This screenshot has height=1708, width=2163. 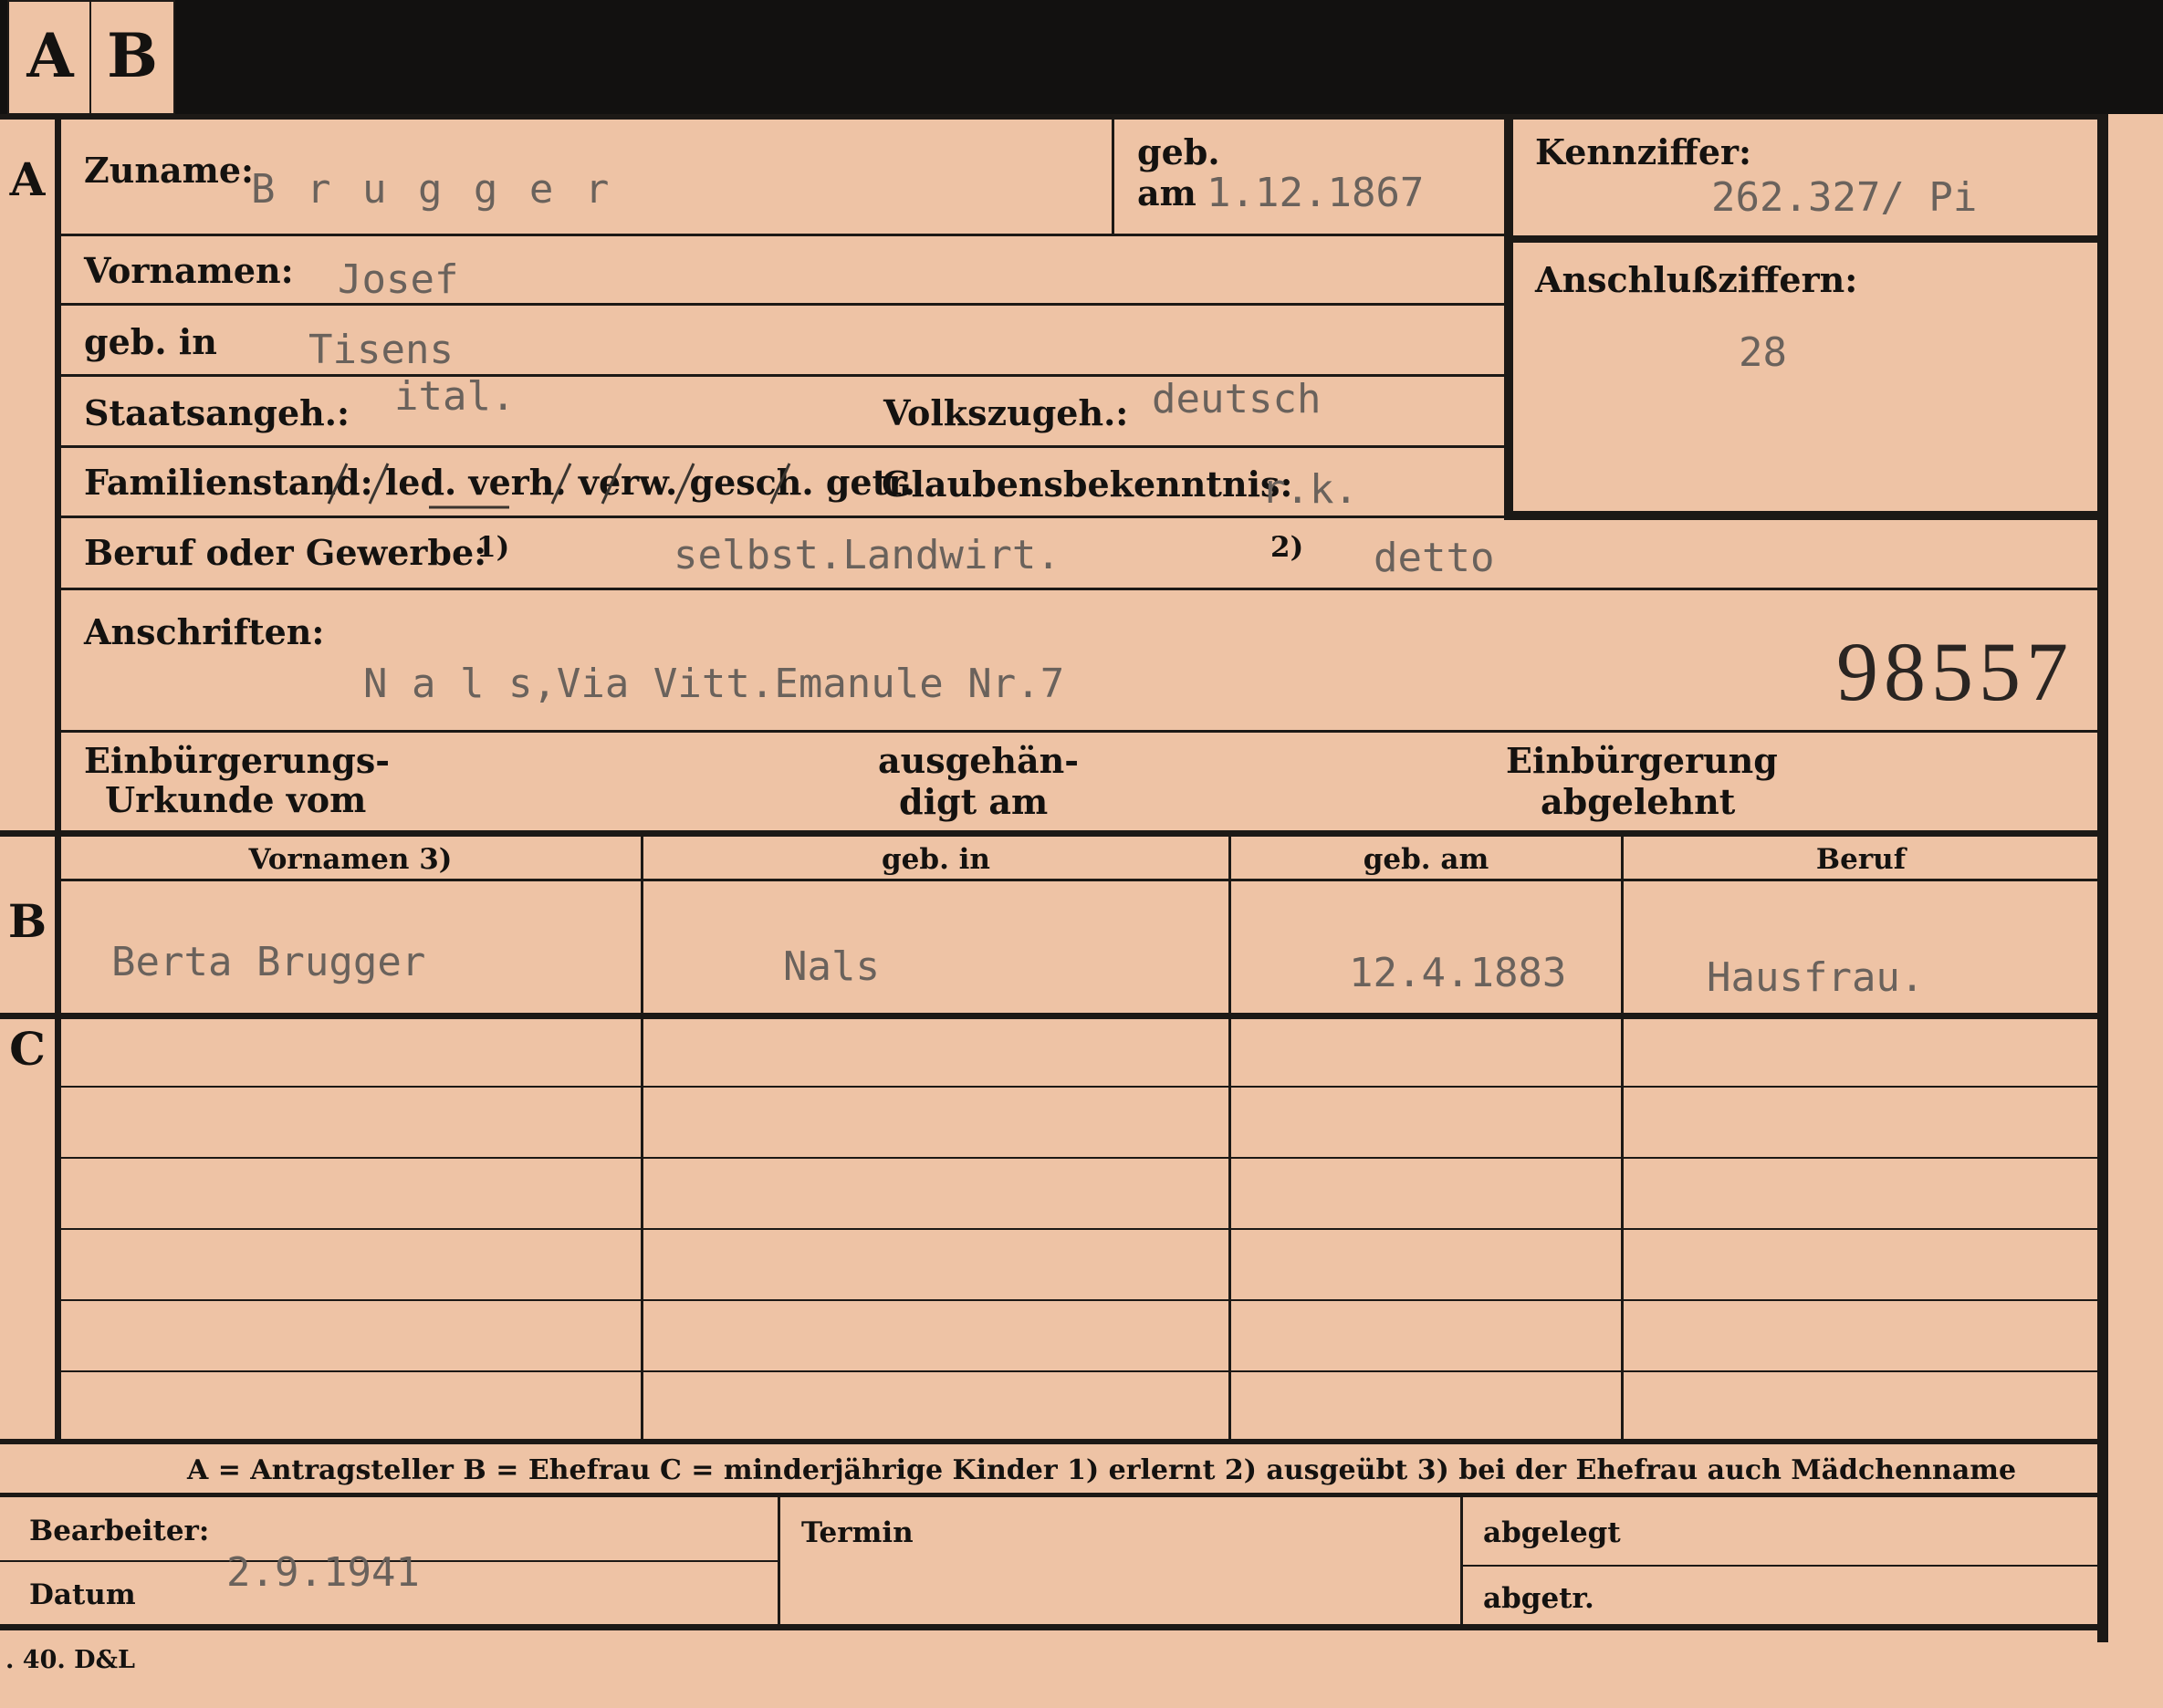 What do you see at coordinates (1802, 239) in the screenshot?
I see `kennziffer-box-divider` at bounding box center [1802, 239].